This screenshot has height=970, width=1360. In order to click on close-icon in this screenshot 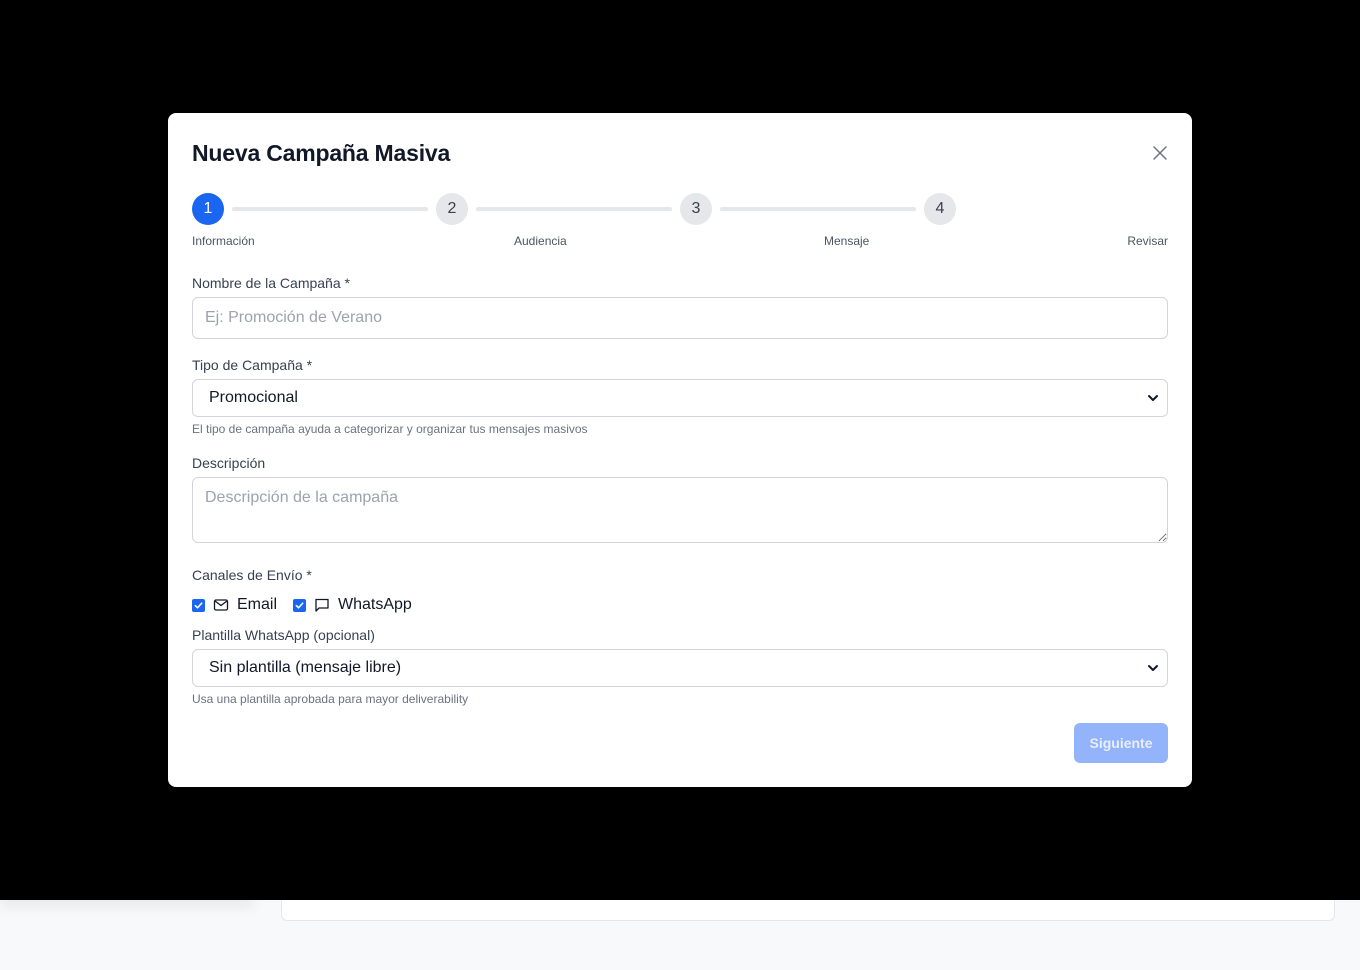, I will do `click(1160, 153)`.